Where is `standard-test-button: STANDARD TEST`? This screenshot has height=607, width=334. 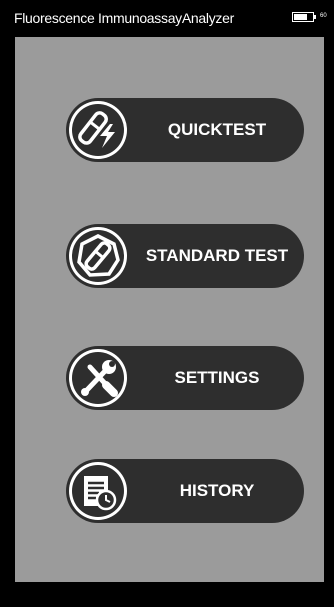
standard-test-button: STANDARD TEST is located at coordinates (185, 256).